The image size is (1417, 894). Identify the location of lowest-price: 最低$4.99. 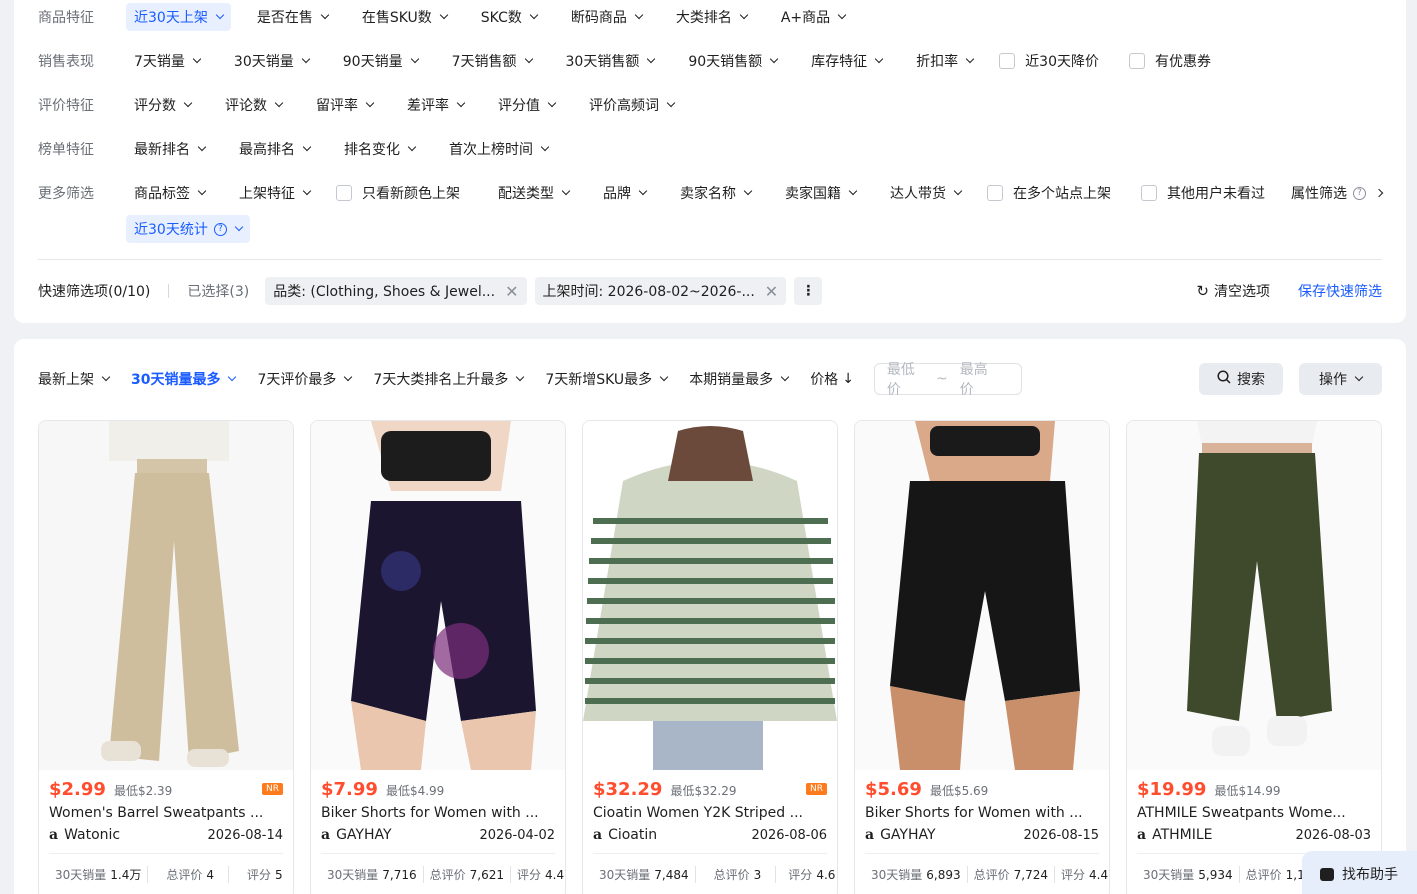
(415, 791).